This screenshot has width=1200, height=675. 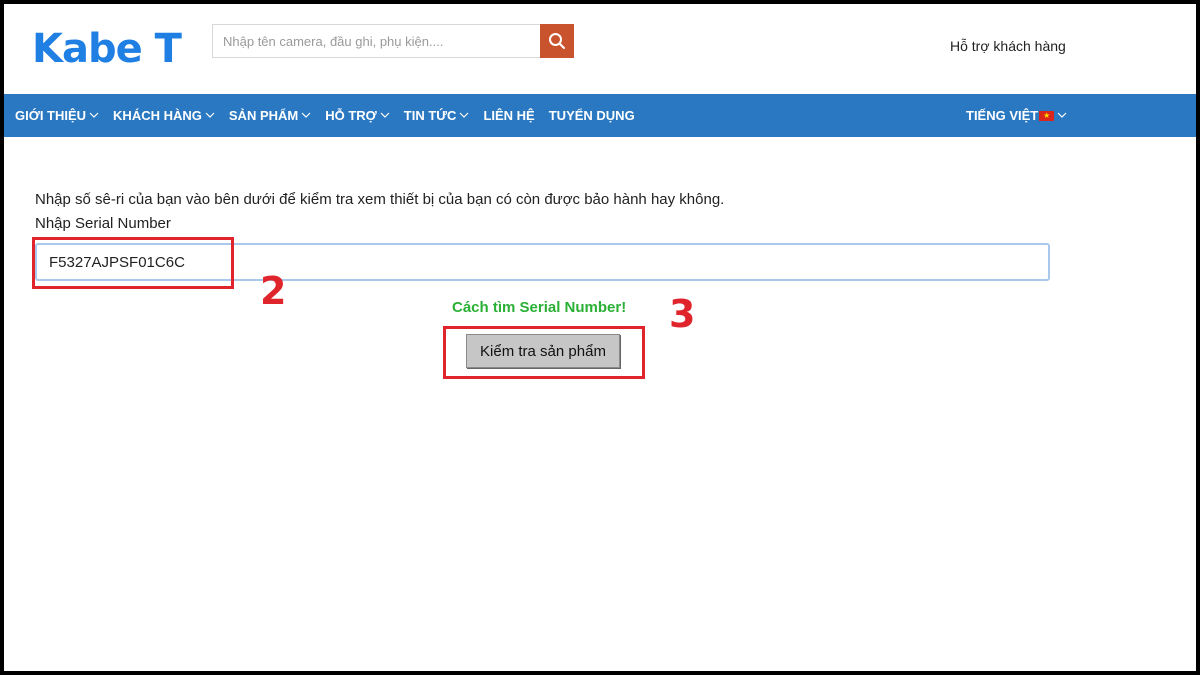 I want to click on site-header: Kabe T Hỗ trợ khách hàng, so click(x=600, y=49).